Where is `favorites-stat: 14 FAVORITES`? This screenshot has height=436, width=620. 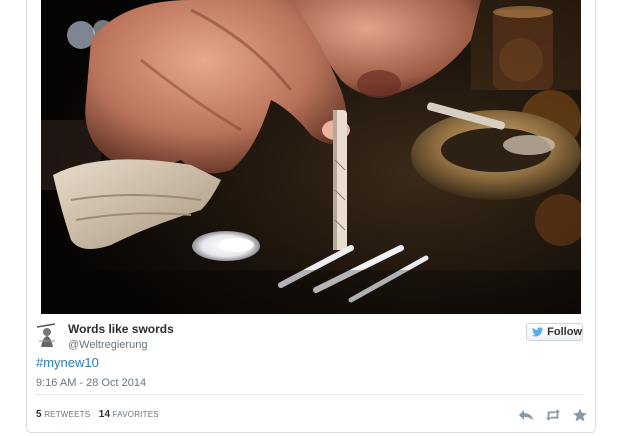
favorites-stat: 14 FAVORITES is located at coordinates (128, 414).